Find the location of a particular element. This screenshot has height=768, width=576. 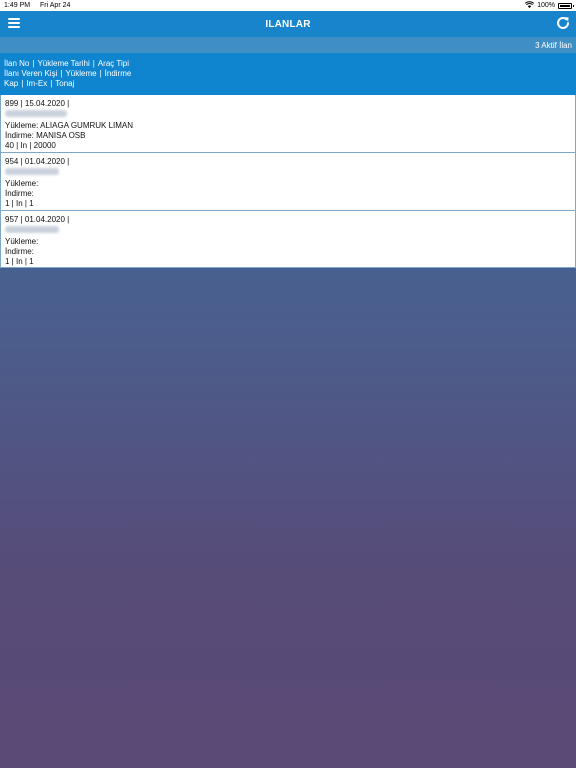

hamburger-icon is located at coordinates (14, 23).